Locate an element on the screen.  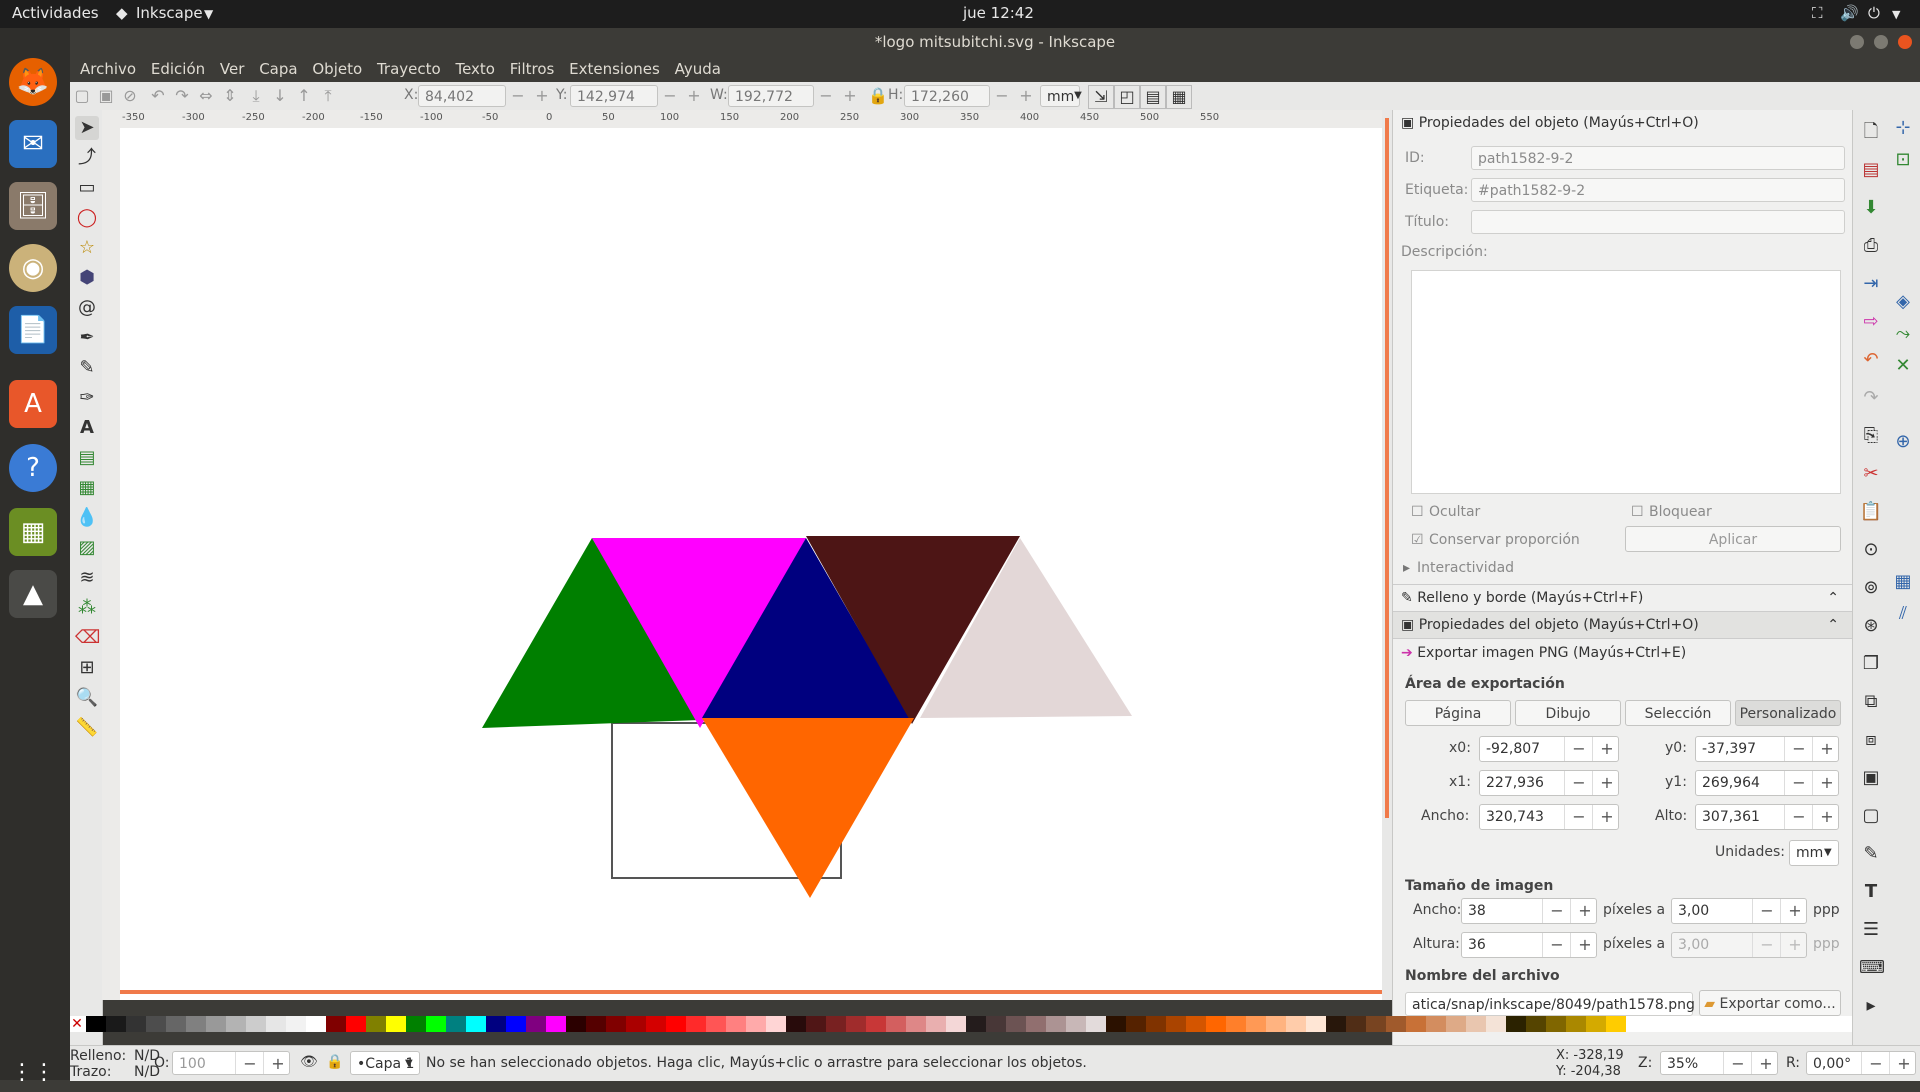
y-increment: + is located at coordinates (694, 96).